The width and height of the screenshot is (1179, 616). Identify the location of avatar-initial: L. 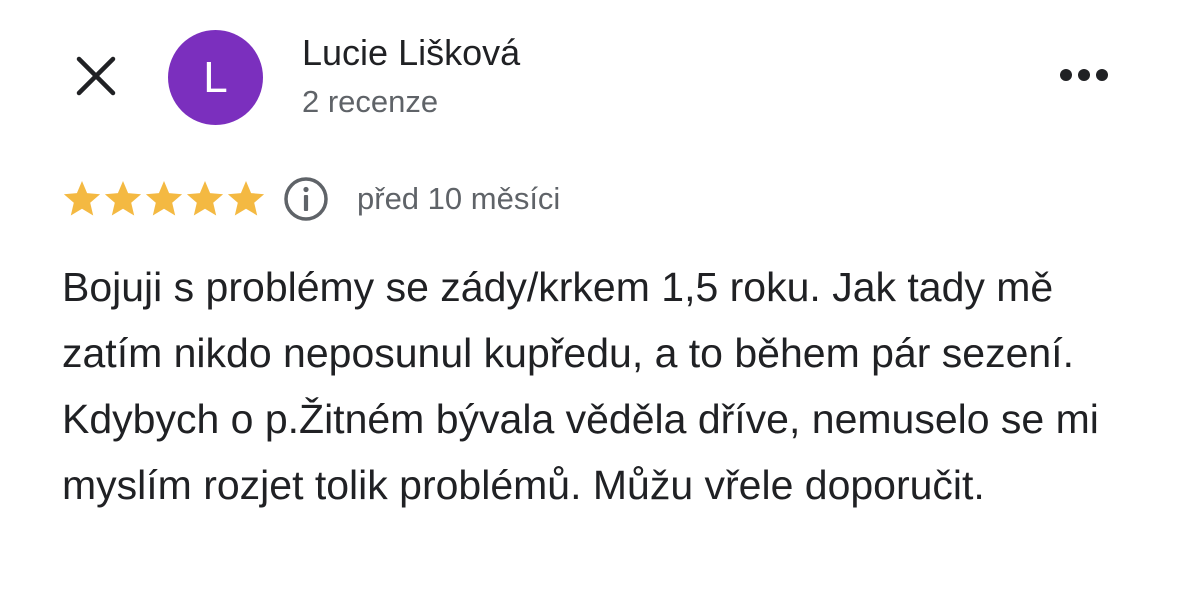
(215, 77).